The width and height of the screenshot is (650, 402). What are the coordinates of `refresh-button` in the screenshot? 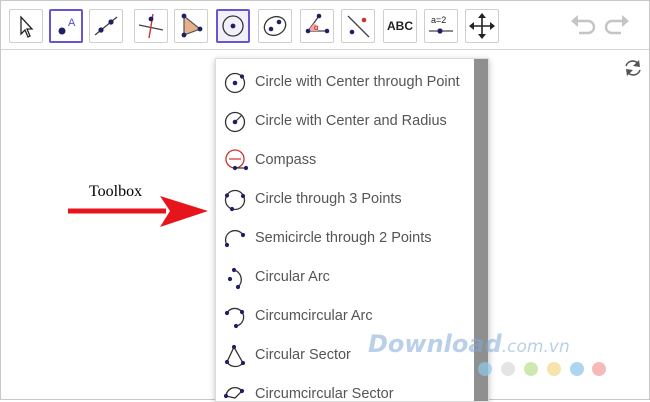 It's located at (633, 68).